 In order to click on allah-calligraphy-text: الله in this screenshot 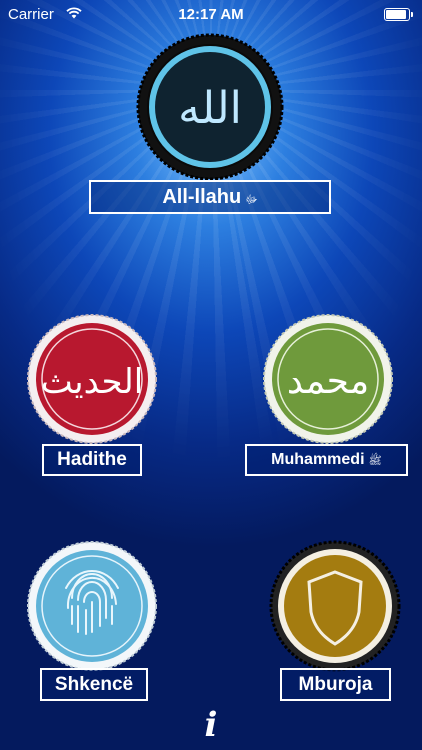, I will do `click(210, 108)`.